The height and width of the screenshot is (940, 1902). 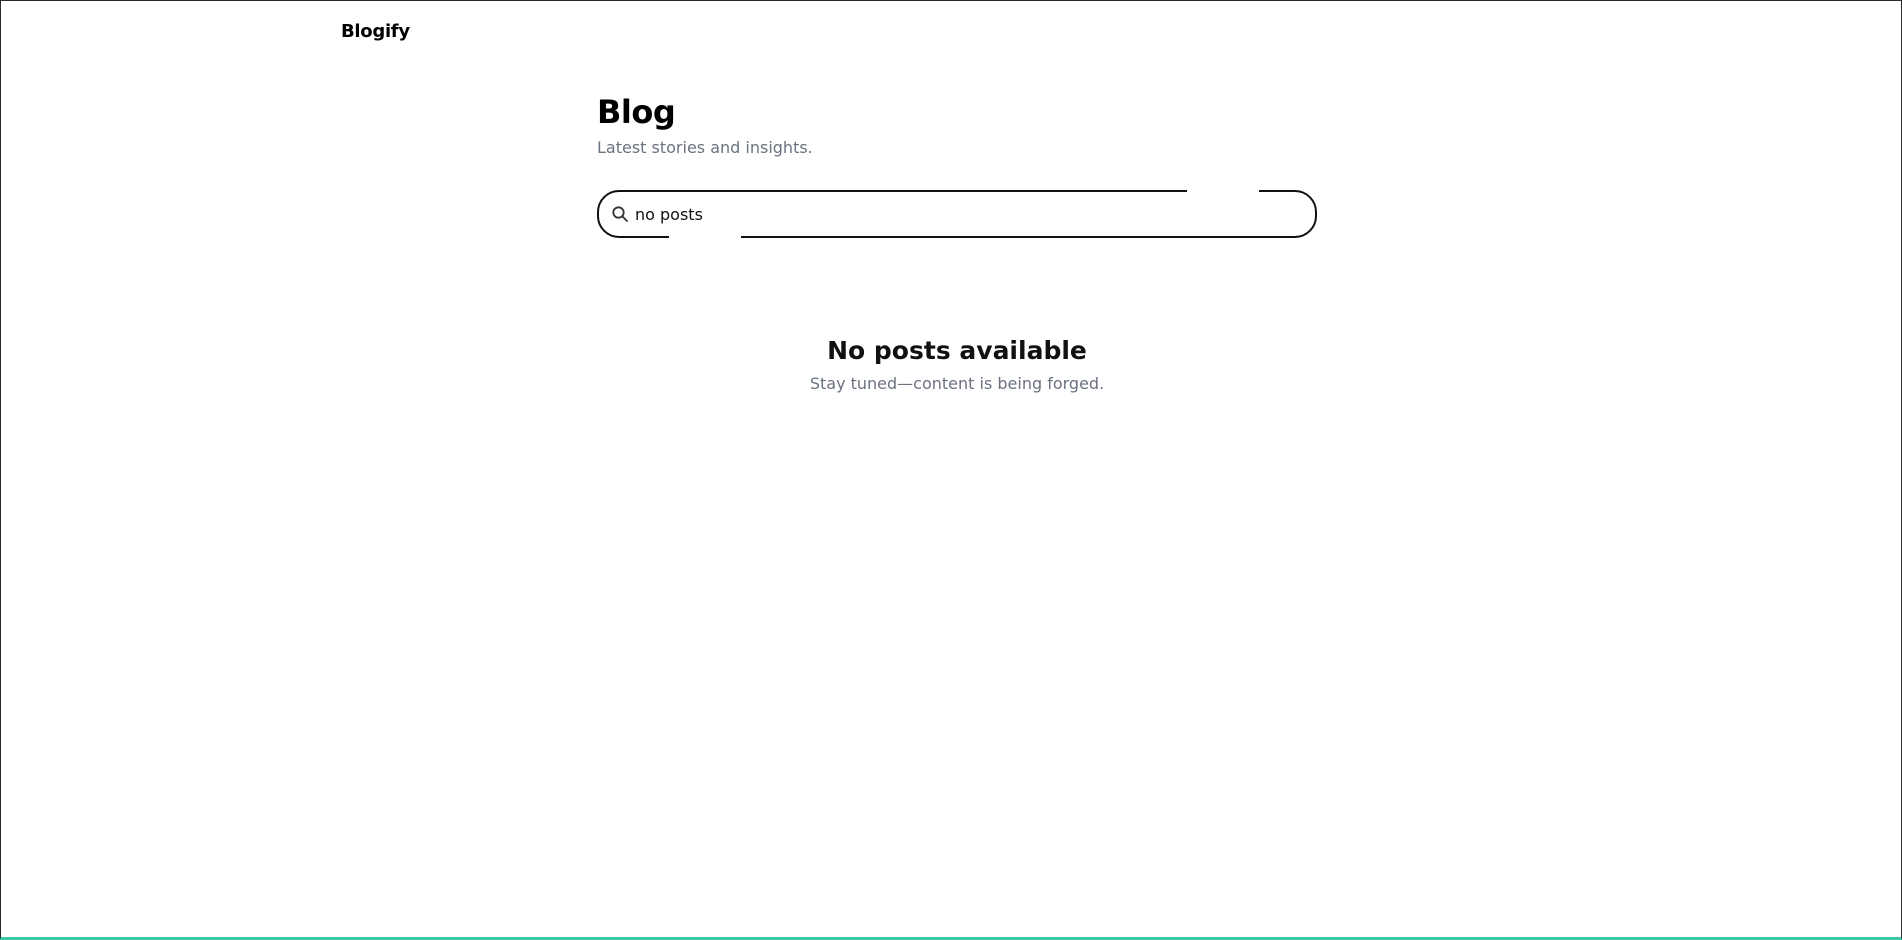 I want to click on search-input, so click(x=965, y=214).